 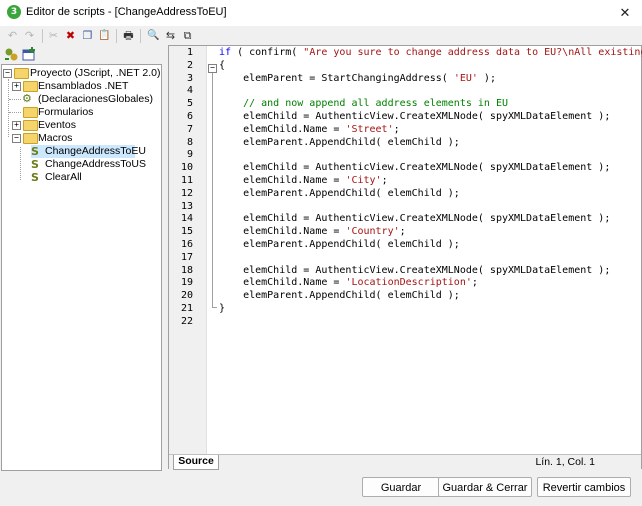 I want to click on code-token: 'EU', so click(x=465, y=78).